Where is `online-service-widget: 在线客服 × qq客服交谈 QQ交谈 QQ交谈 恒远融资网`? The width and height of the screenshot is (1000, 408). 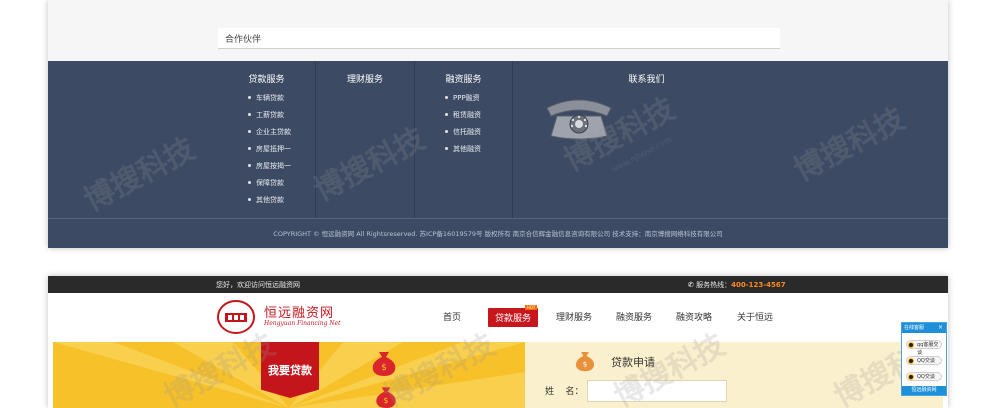 online-service-widget: 在线客服 × qq客服交谈 QQ交谈 QQ交谈 恒远融资网 is located at coordinates (924, 359).